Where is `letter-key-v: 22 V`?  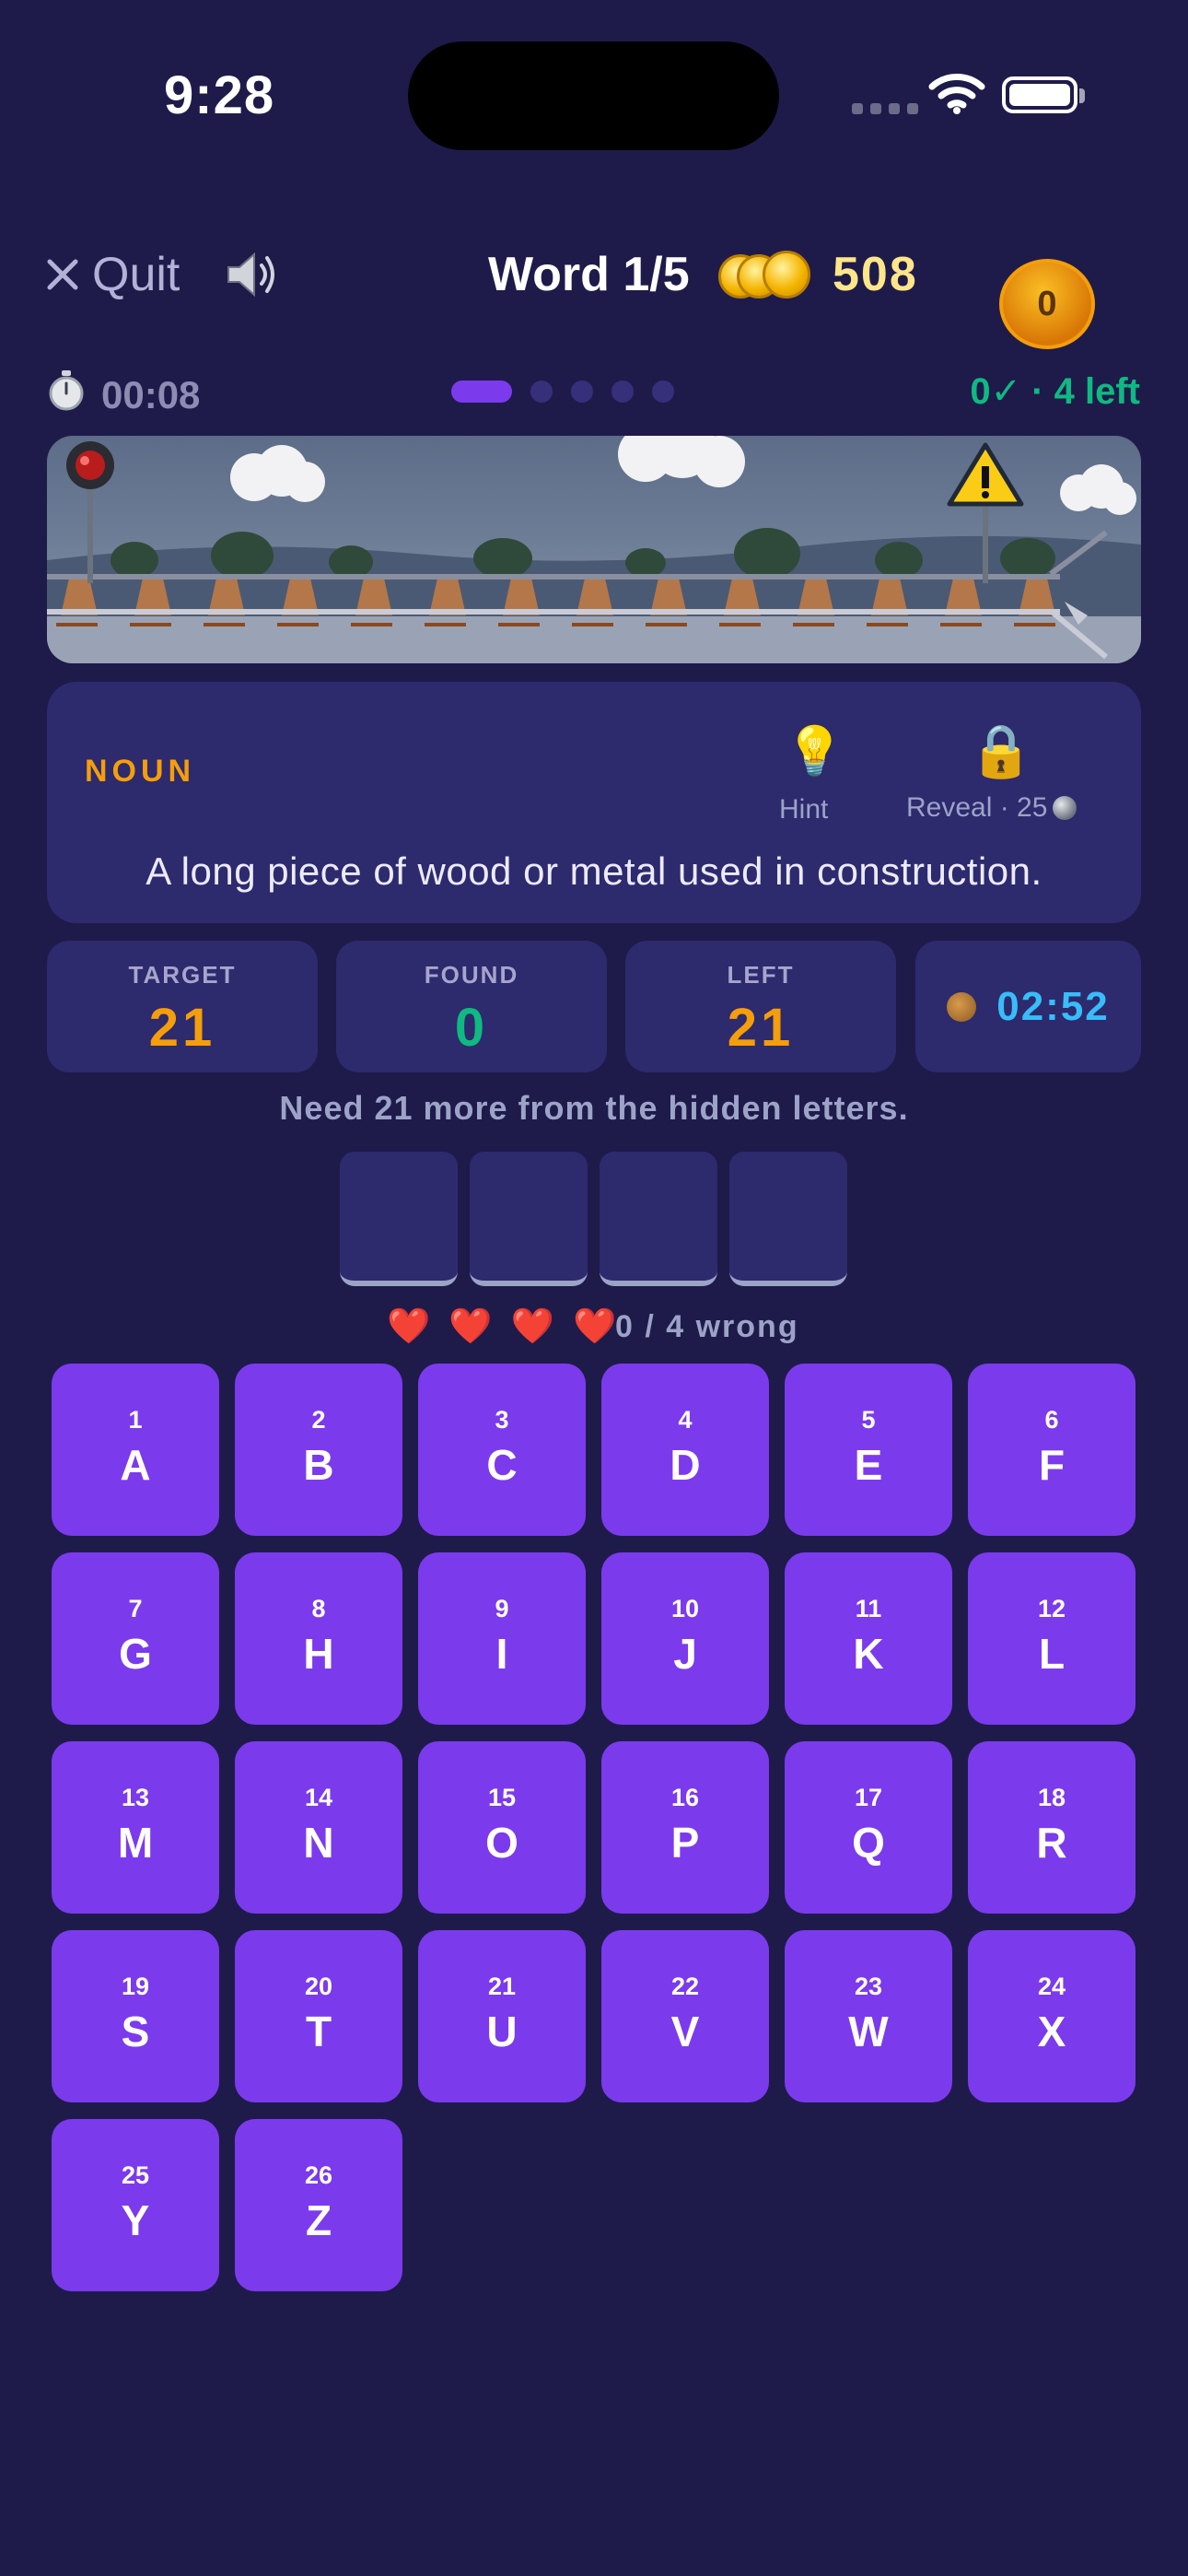 letter-key-v: 22 V is located at coordinates (685, 2016).